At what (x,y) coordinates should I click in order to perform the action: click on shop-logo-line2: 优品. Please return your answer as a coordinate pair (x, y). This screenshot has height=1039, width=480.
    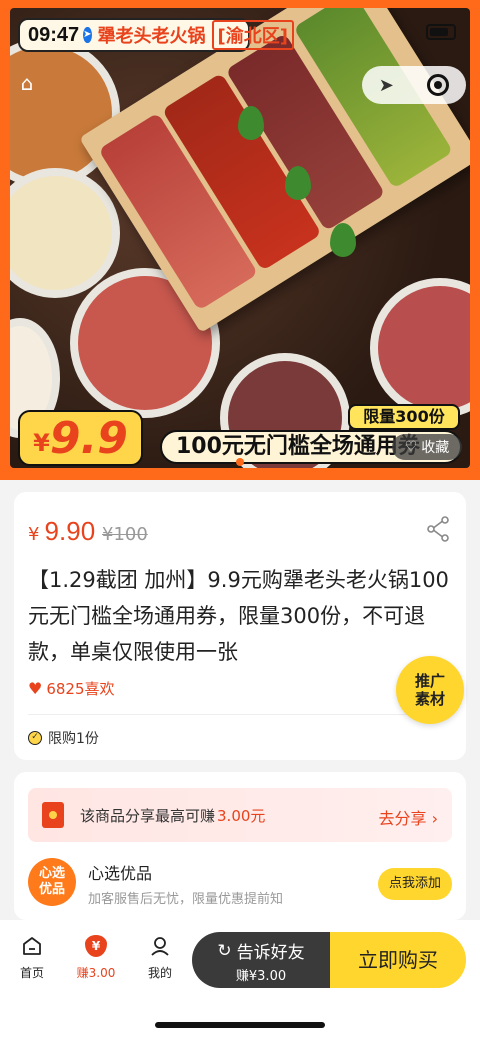
    Looking at the image, I should click on (51, 889).